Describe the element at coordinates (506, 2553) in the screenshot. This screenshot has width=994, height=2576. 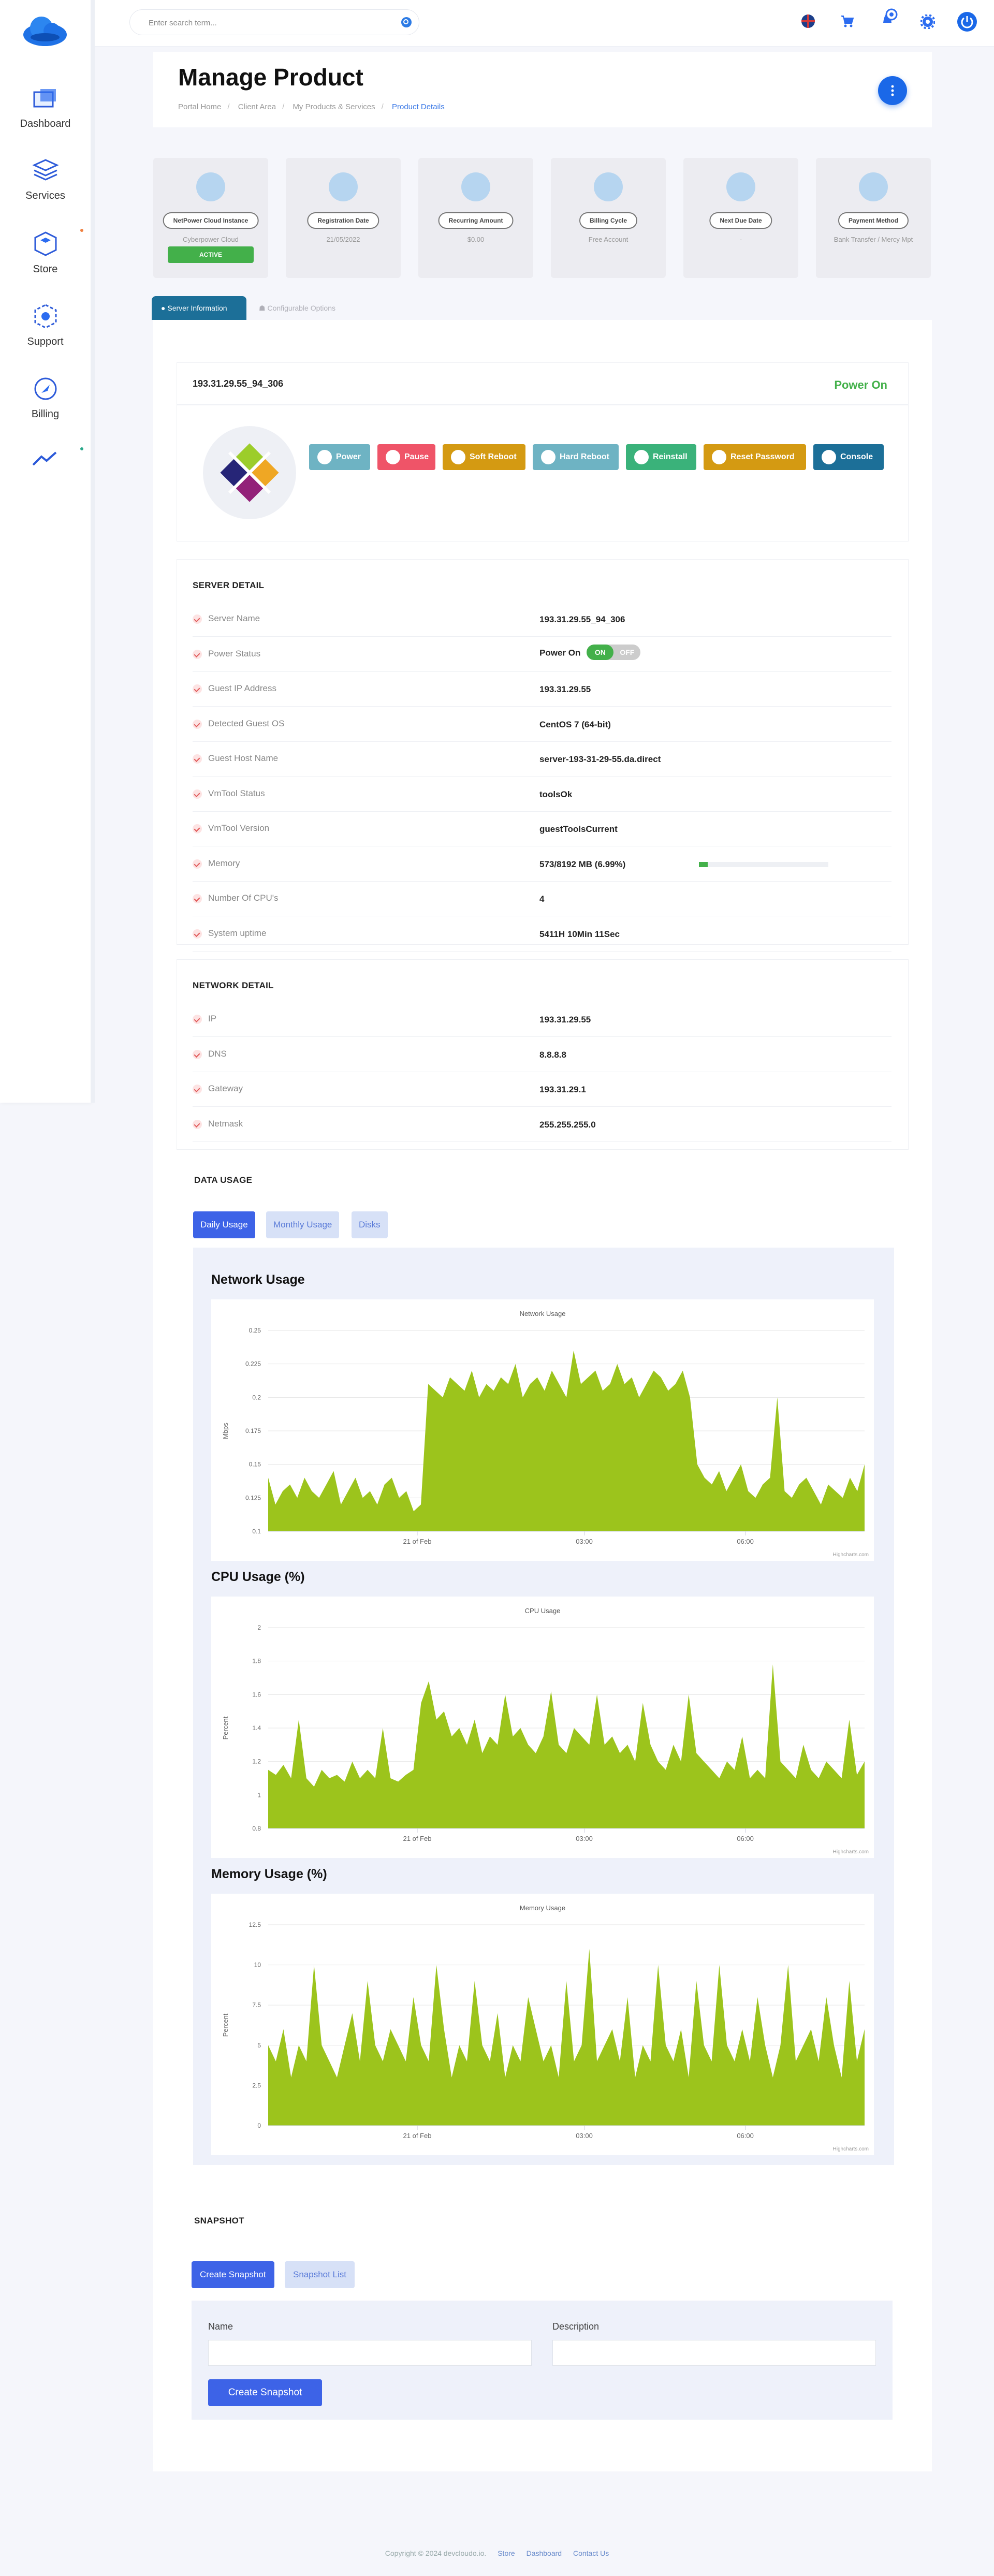
I see `footer-link-store: Store` at that location.